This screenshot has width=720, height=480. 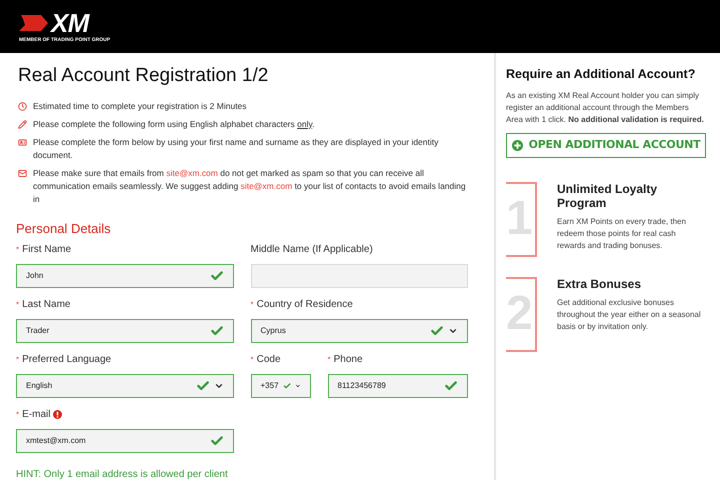 I want to click on hint-text: HINT: Only 1 email address is allowed per client, so click(x=122, y=474).